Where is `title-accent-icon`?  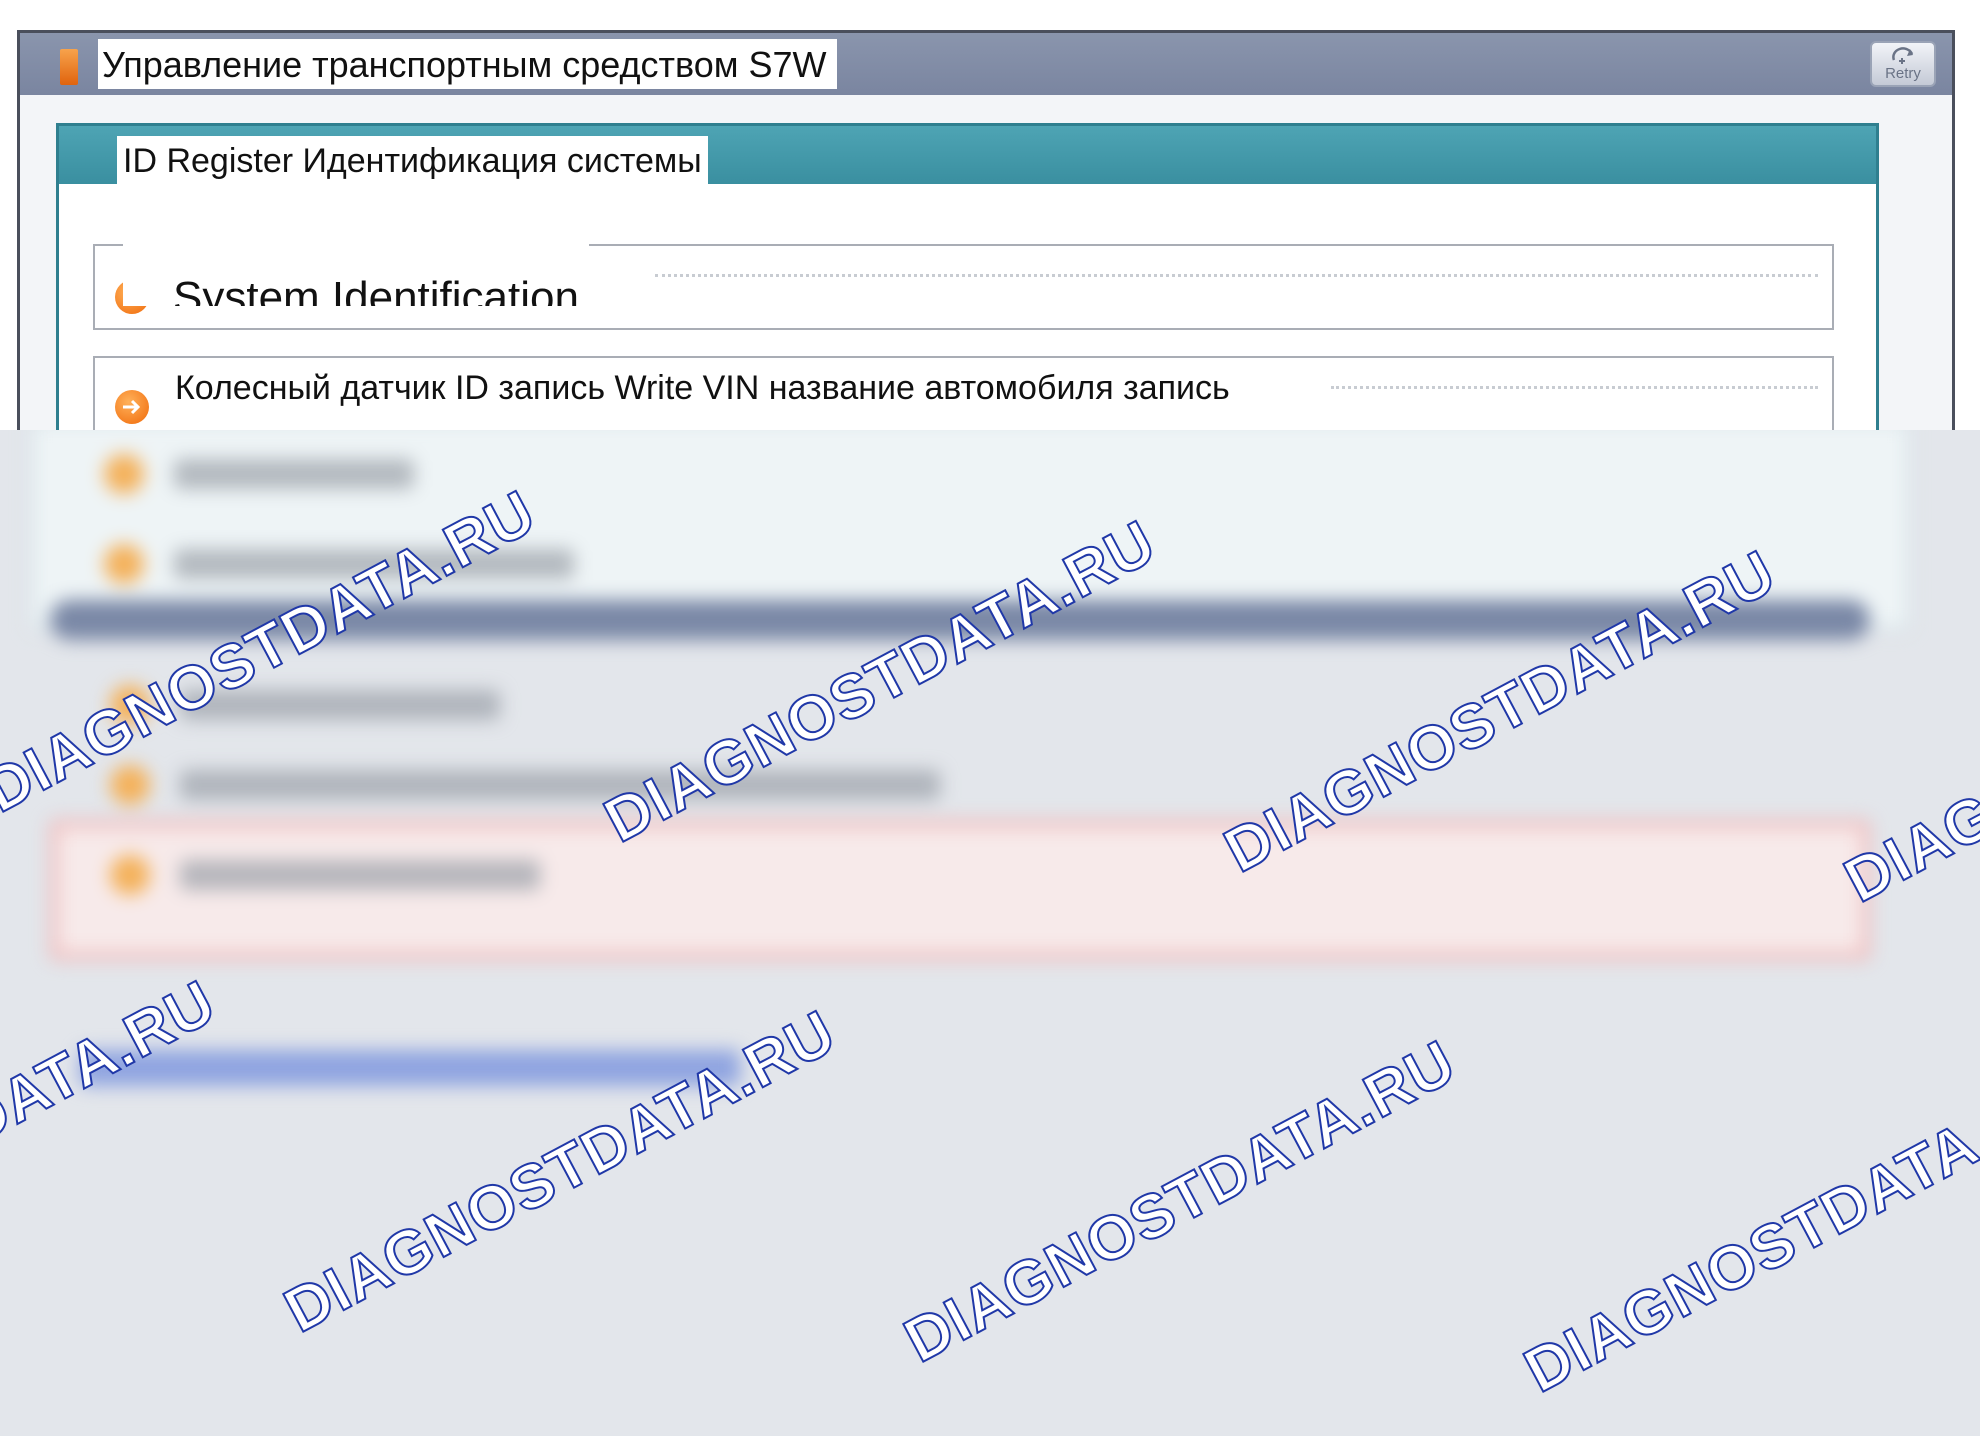 title-accent-icon is located at coordinates (69, 67).